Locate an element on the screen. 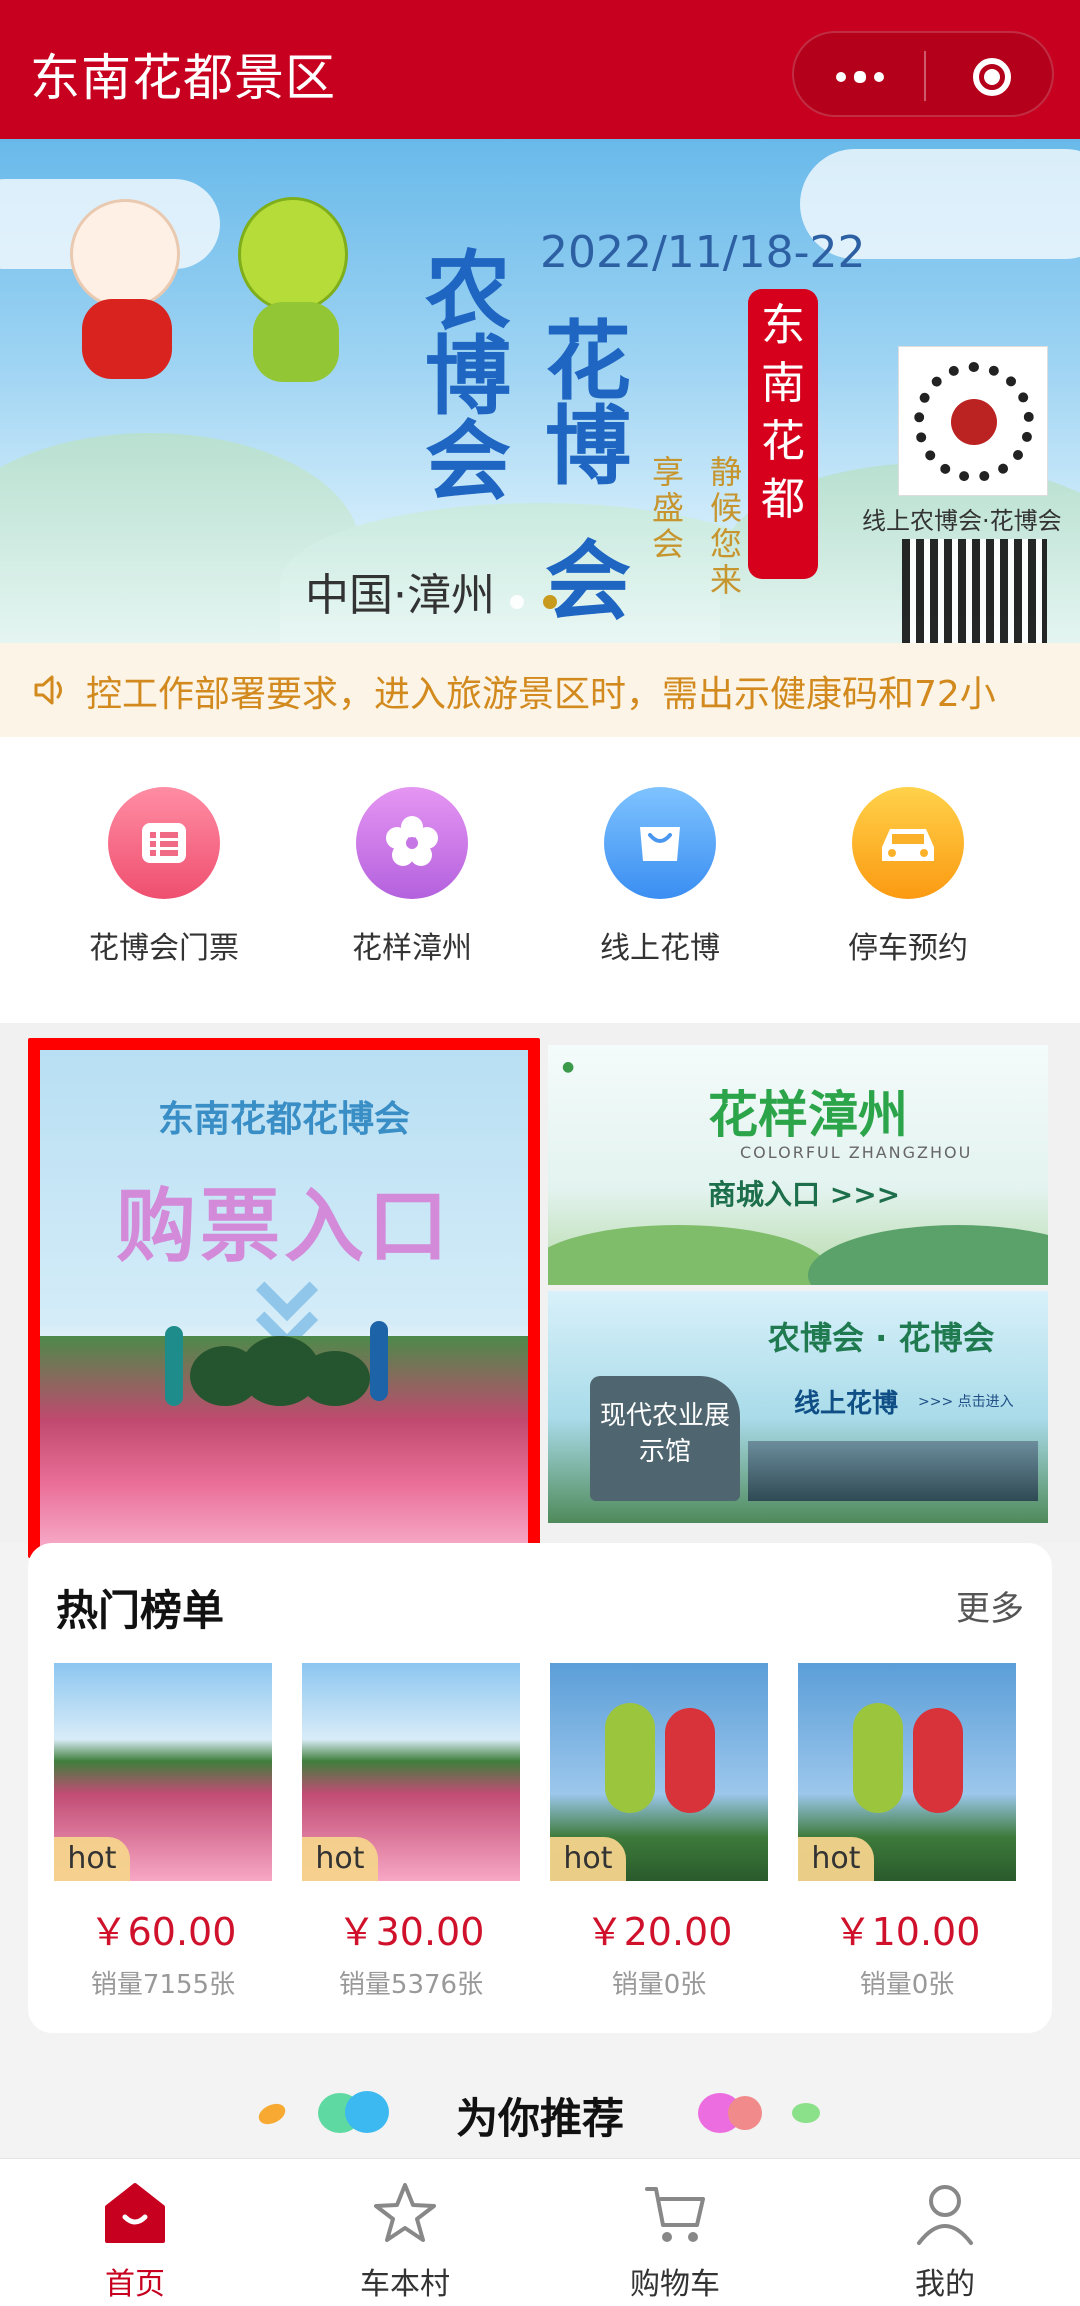 This screenshot has height=2306, width=1080. product-price: ￥30.00 is located at coordinates (411, 1932).